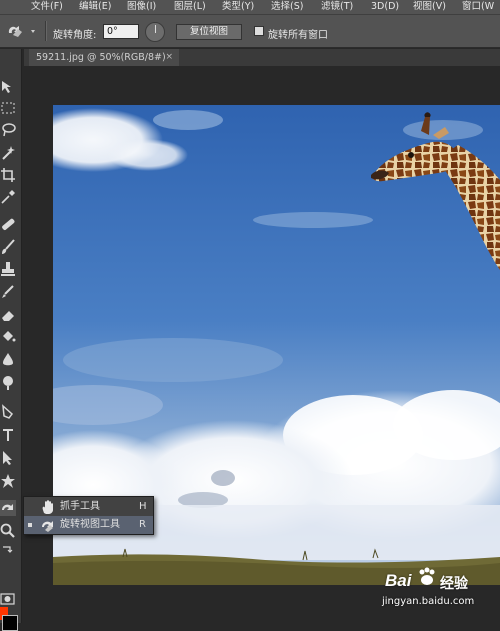 The width and height of the screenshot is (500, 631). Describe the element at coordinates (75, 35) in the screenshot. I see `rotation-angle-label: 旋转角度:` at that location.